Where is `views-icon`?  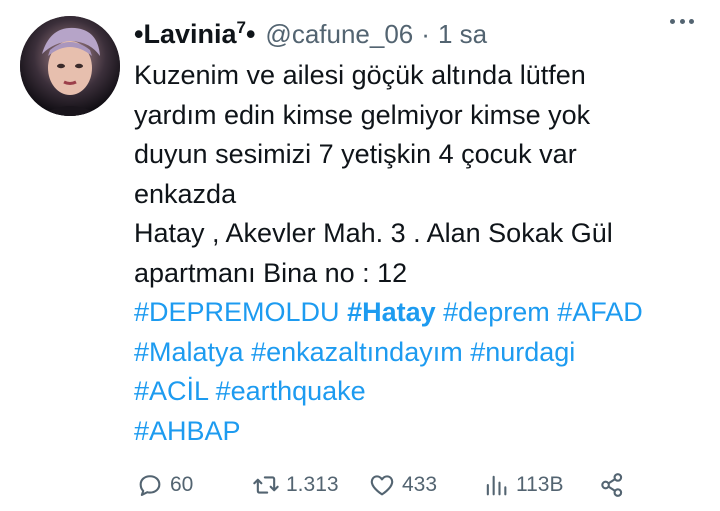 views-icon is located at coordinates (496, 485).